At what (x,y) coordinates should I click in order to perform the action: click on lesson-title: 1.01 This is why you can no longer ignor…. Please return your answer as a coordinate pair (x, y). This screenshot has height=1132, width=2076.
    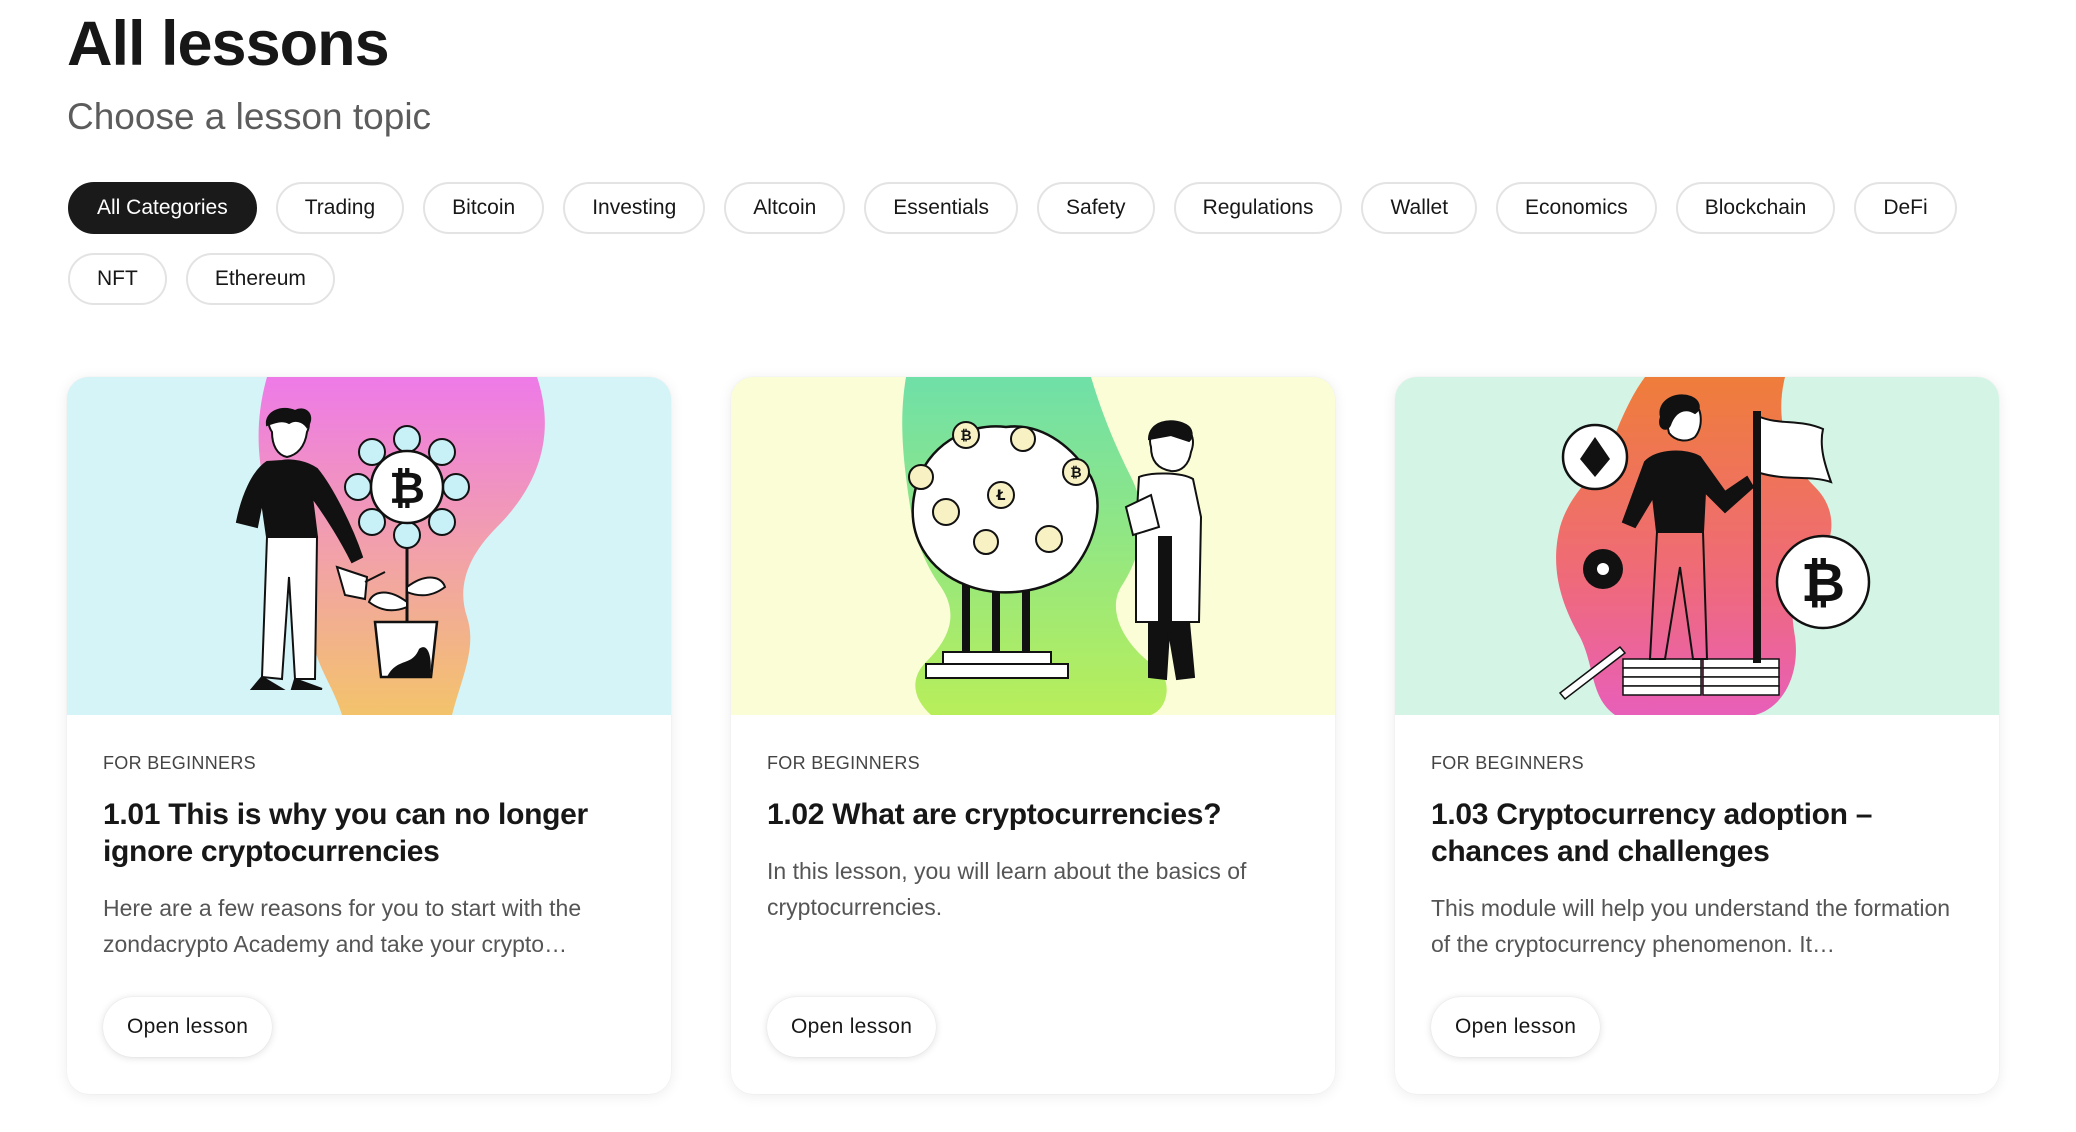
    Looking at the image, I should click on (369, 833).